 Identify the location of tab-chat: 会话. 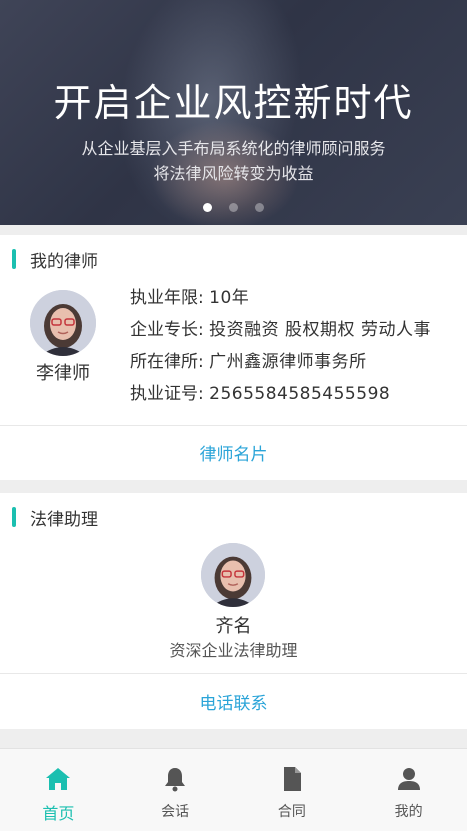
(175, 790).